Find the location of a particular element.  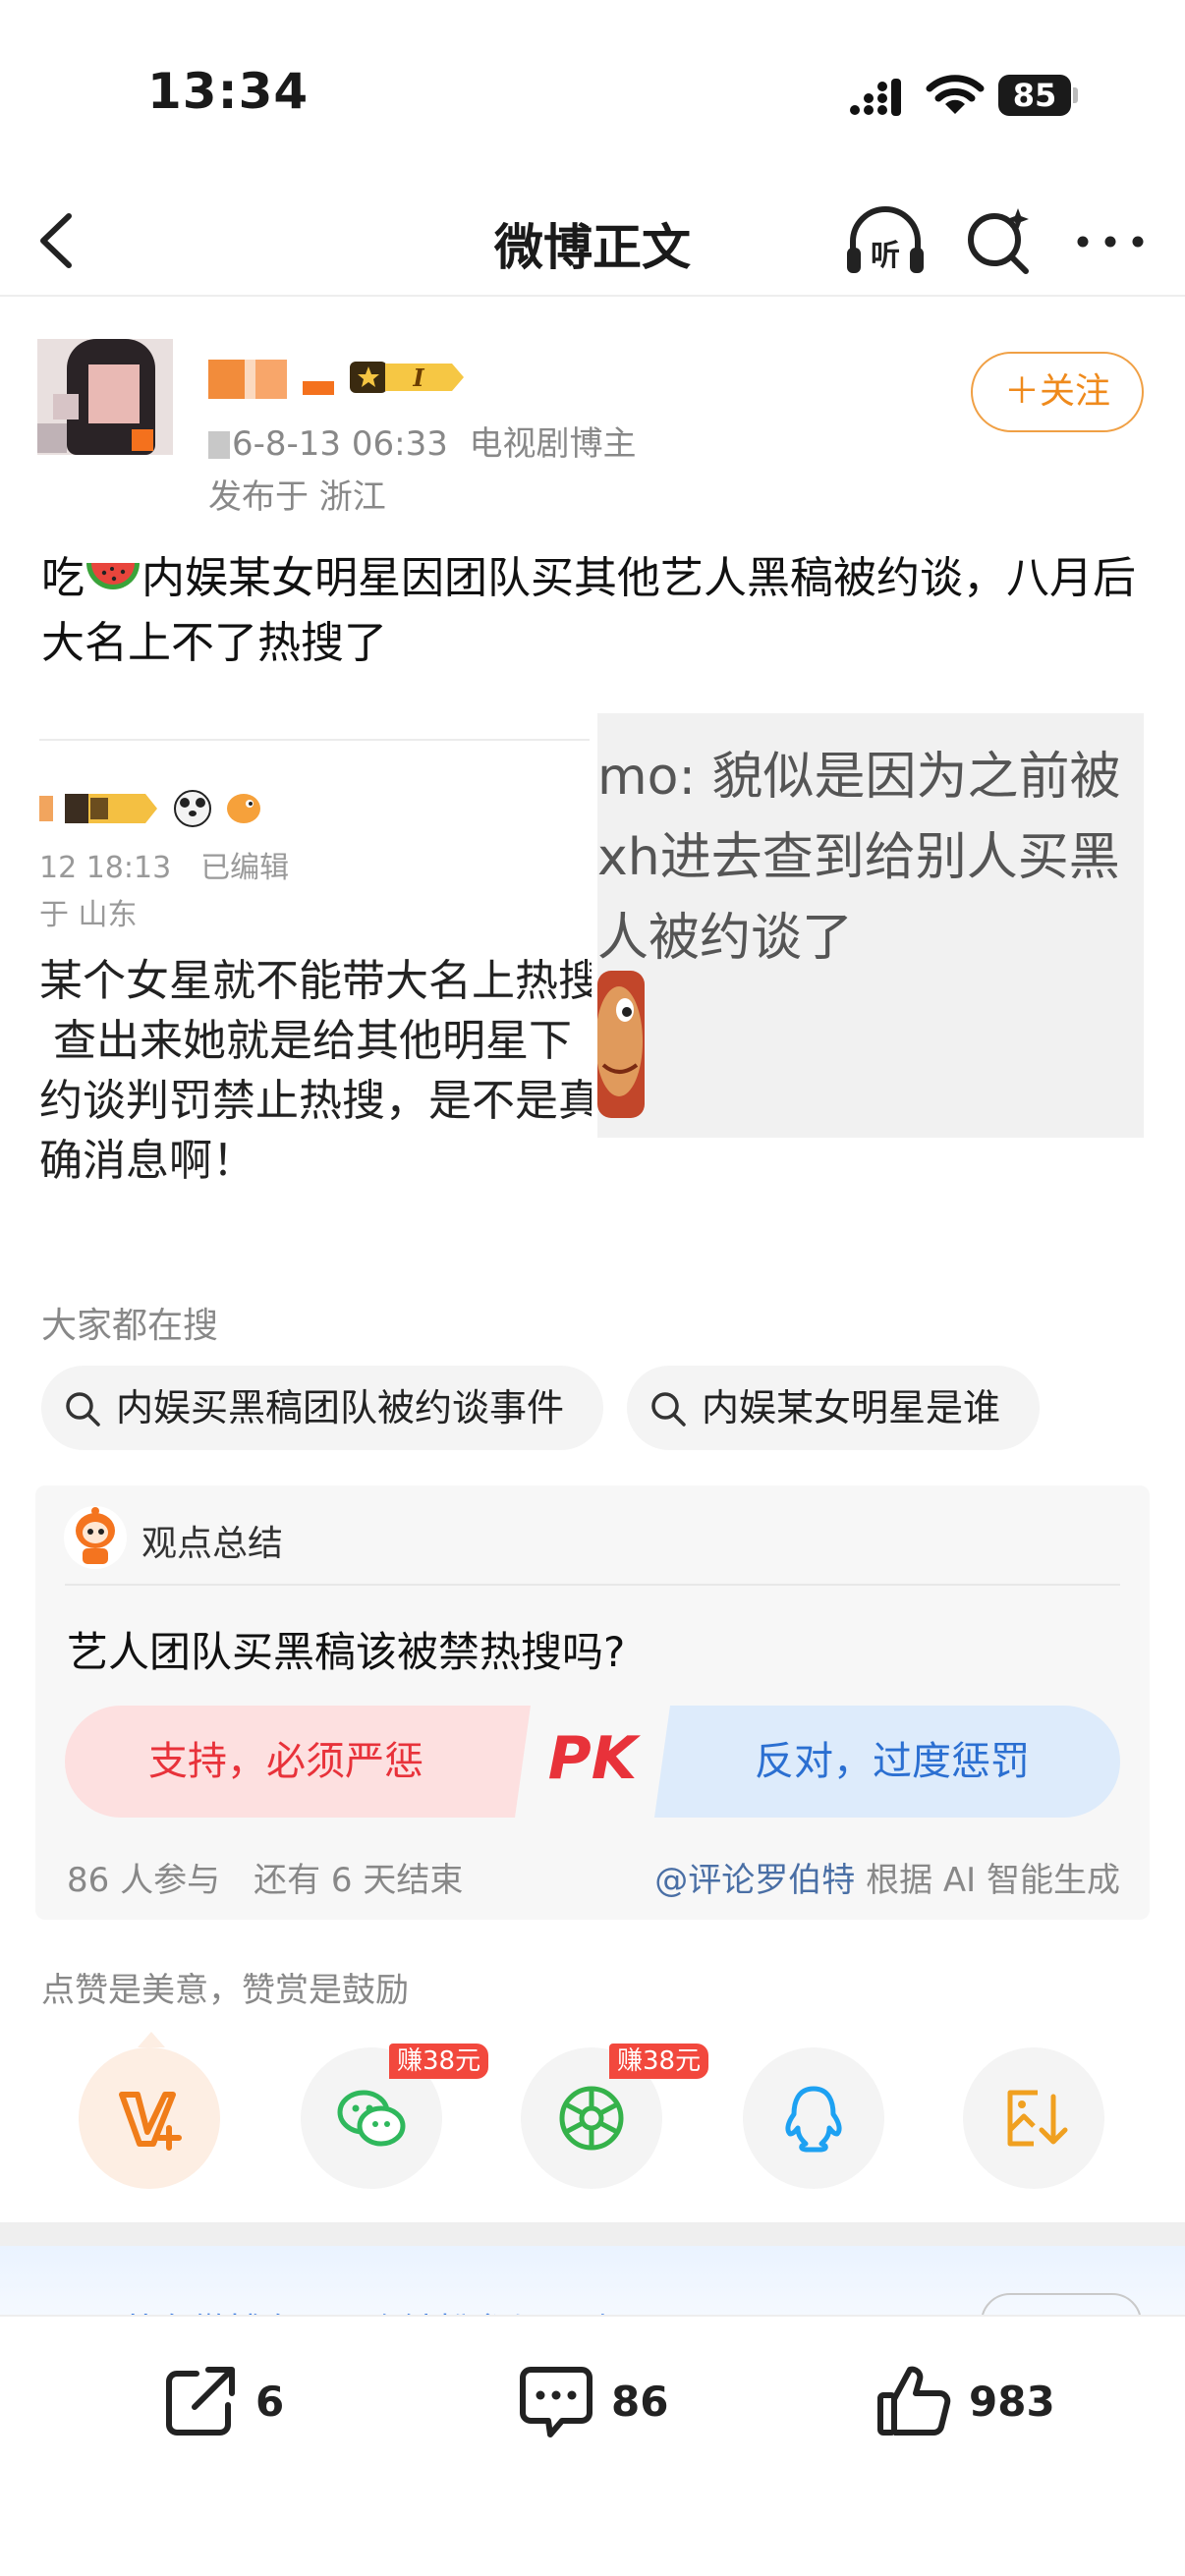

repost-count: 6 is located at coordinates (270, 2402).